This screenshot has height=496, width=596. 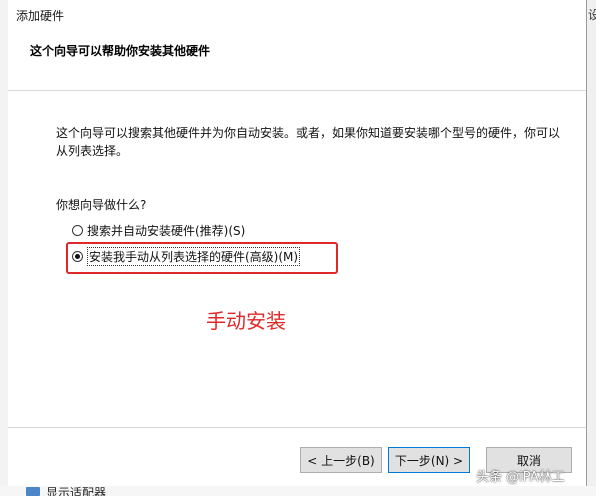 What do you see at coordinates (297, 60) in the screenshot?
I see `dialog-header` at bounding box center [297, 60].